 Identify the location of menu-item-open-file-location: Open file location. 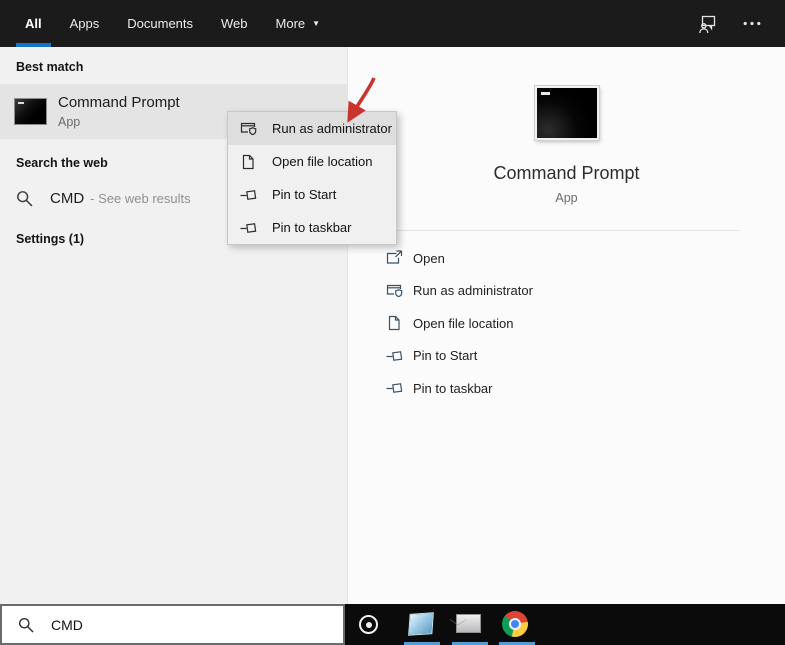
(312, 161).